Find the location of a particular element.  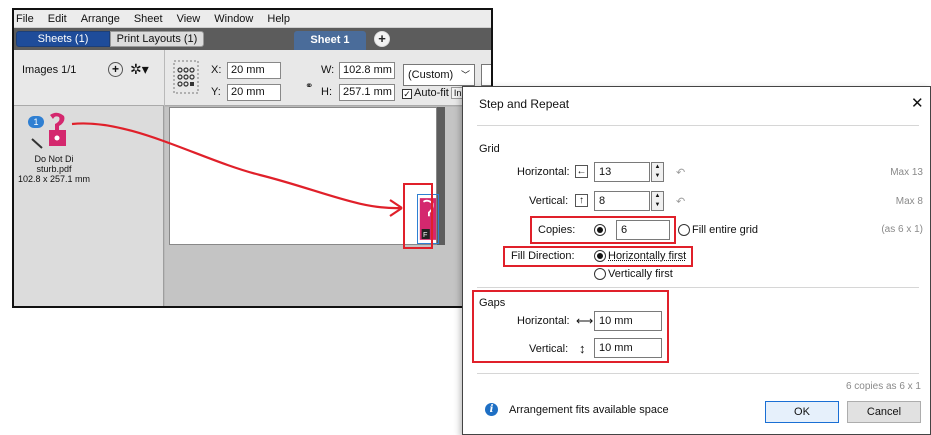

tab-print-layouts: Print Layouts (1) is located at coordinates (157, 39).